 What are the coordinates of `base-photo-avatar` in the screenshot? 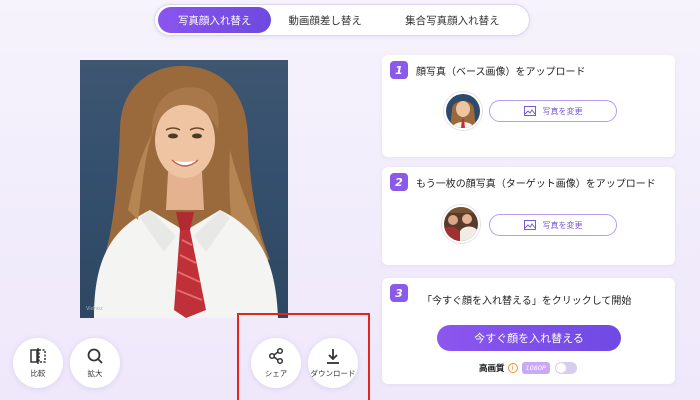 It's located at (463, 111).